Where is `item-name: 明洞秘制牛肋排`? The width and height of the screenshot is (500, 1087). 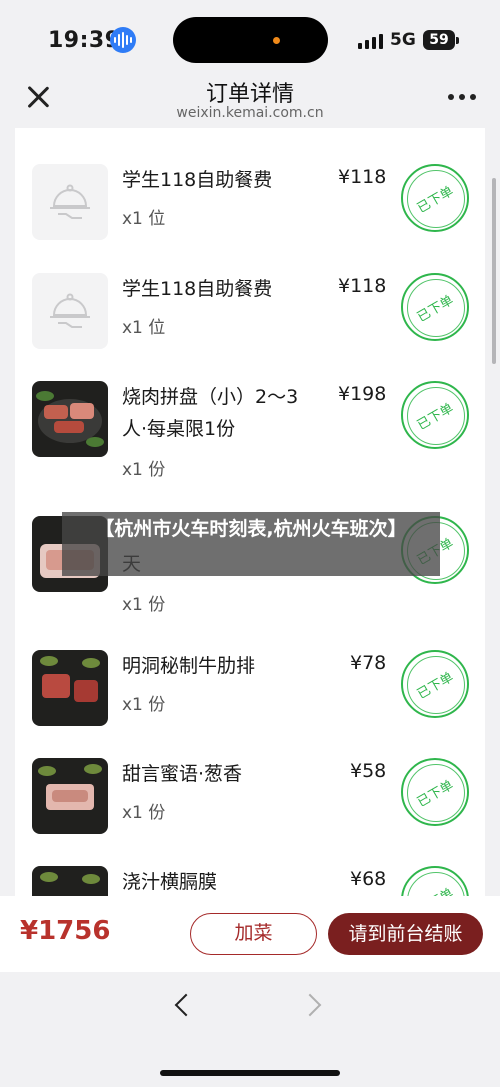
item-name: 明洞秘制牛肋排 is located at coordinates (189, 666).